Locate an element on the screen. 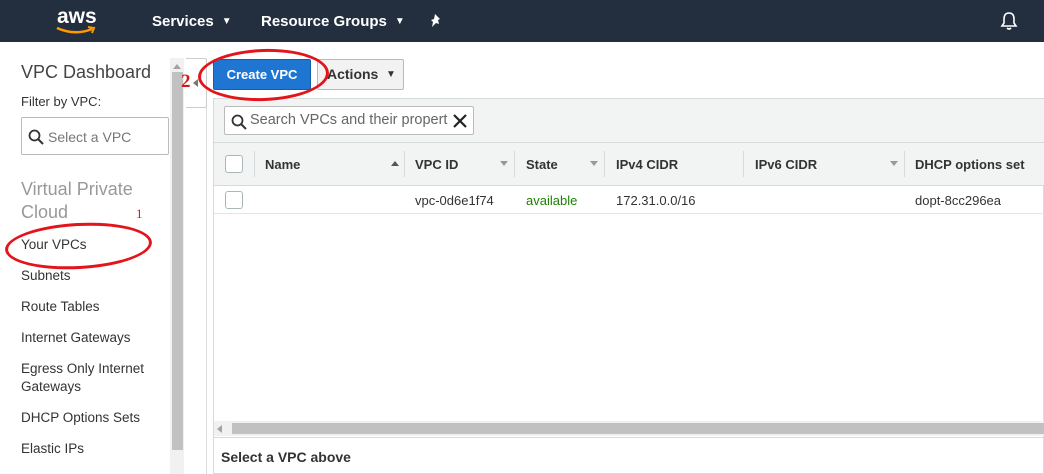  section-heading-virtual-private-cloud: Virtual Private Cloud is located at coordinates (83, 201).